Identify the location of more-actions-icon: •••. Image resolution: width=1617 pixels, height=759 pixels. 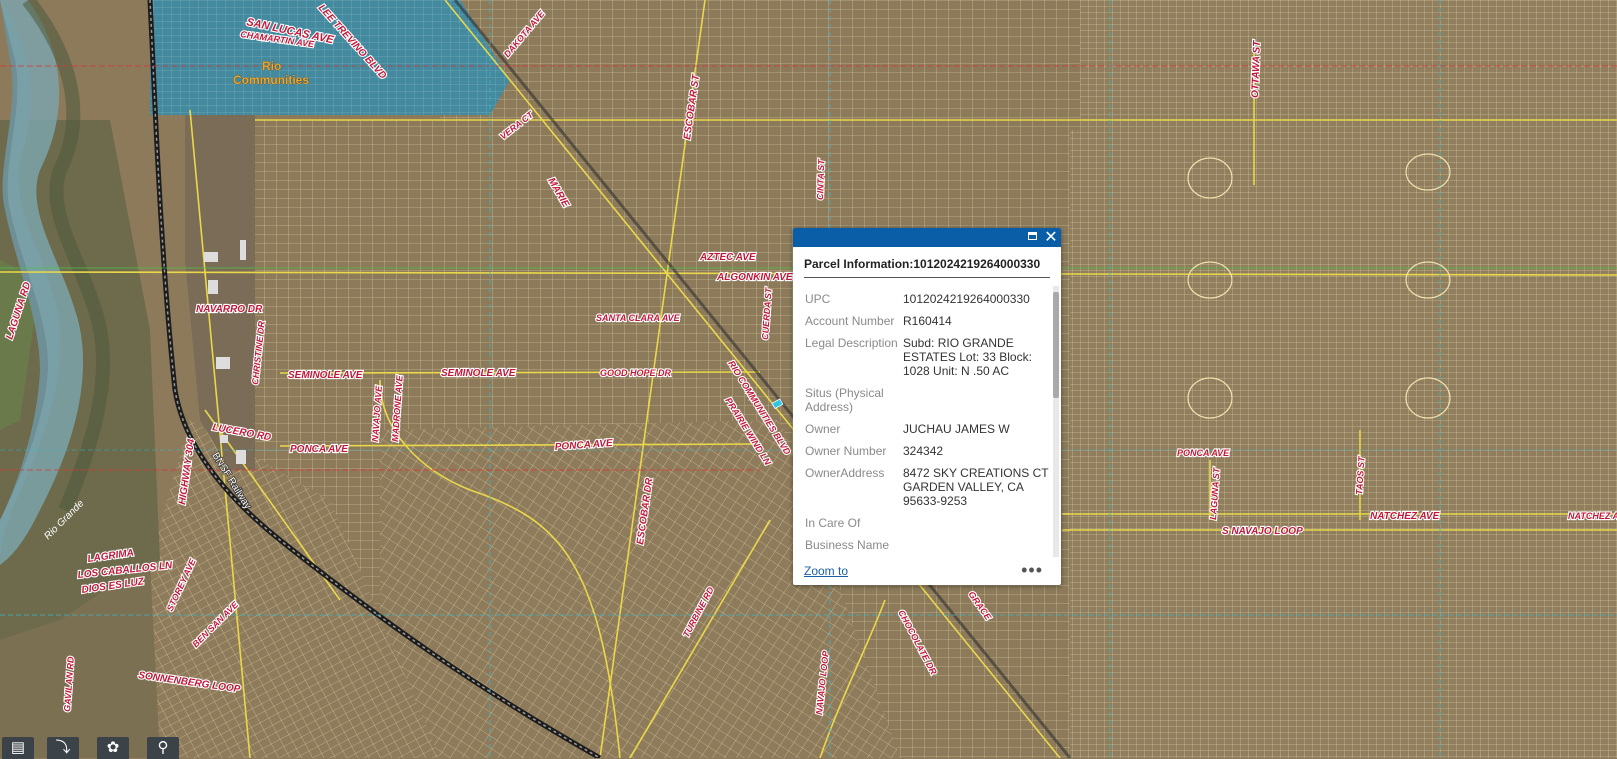
(1032, 570).